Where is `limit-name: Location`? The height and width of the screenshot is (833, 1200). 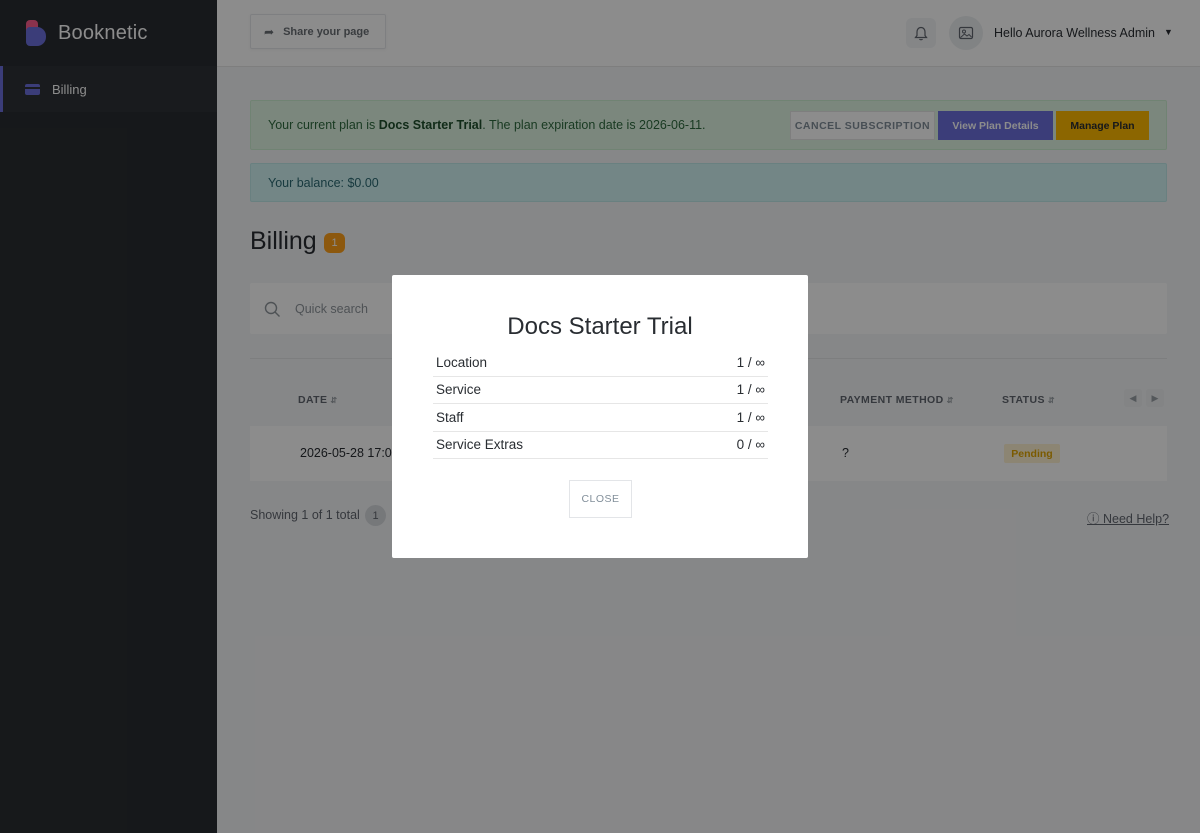
limit-name: Location is located at coordinates (462, 362).